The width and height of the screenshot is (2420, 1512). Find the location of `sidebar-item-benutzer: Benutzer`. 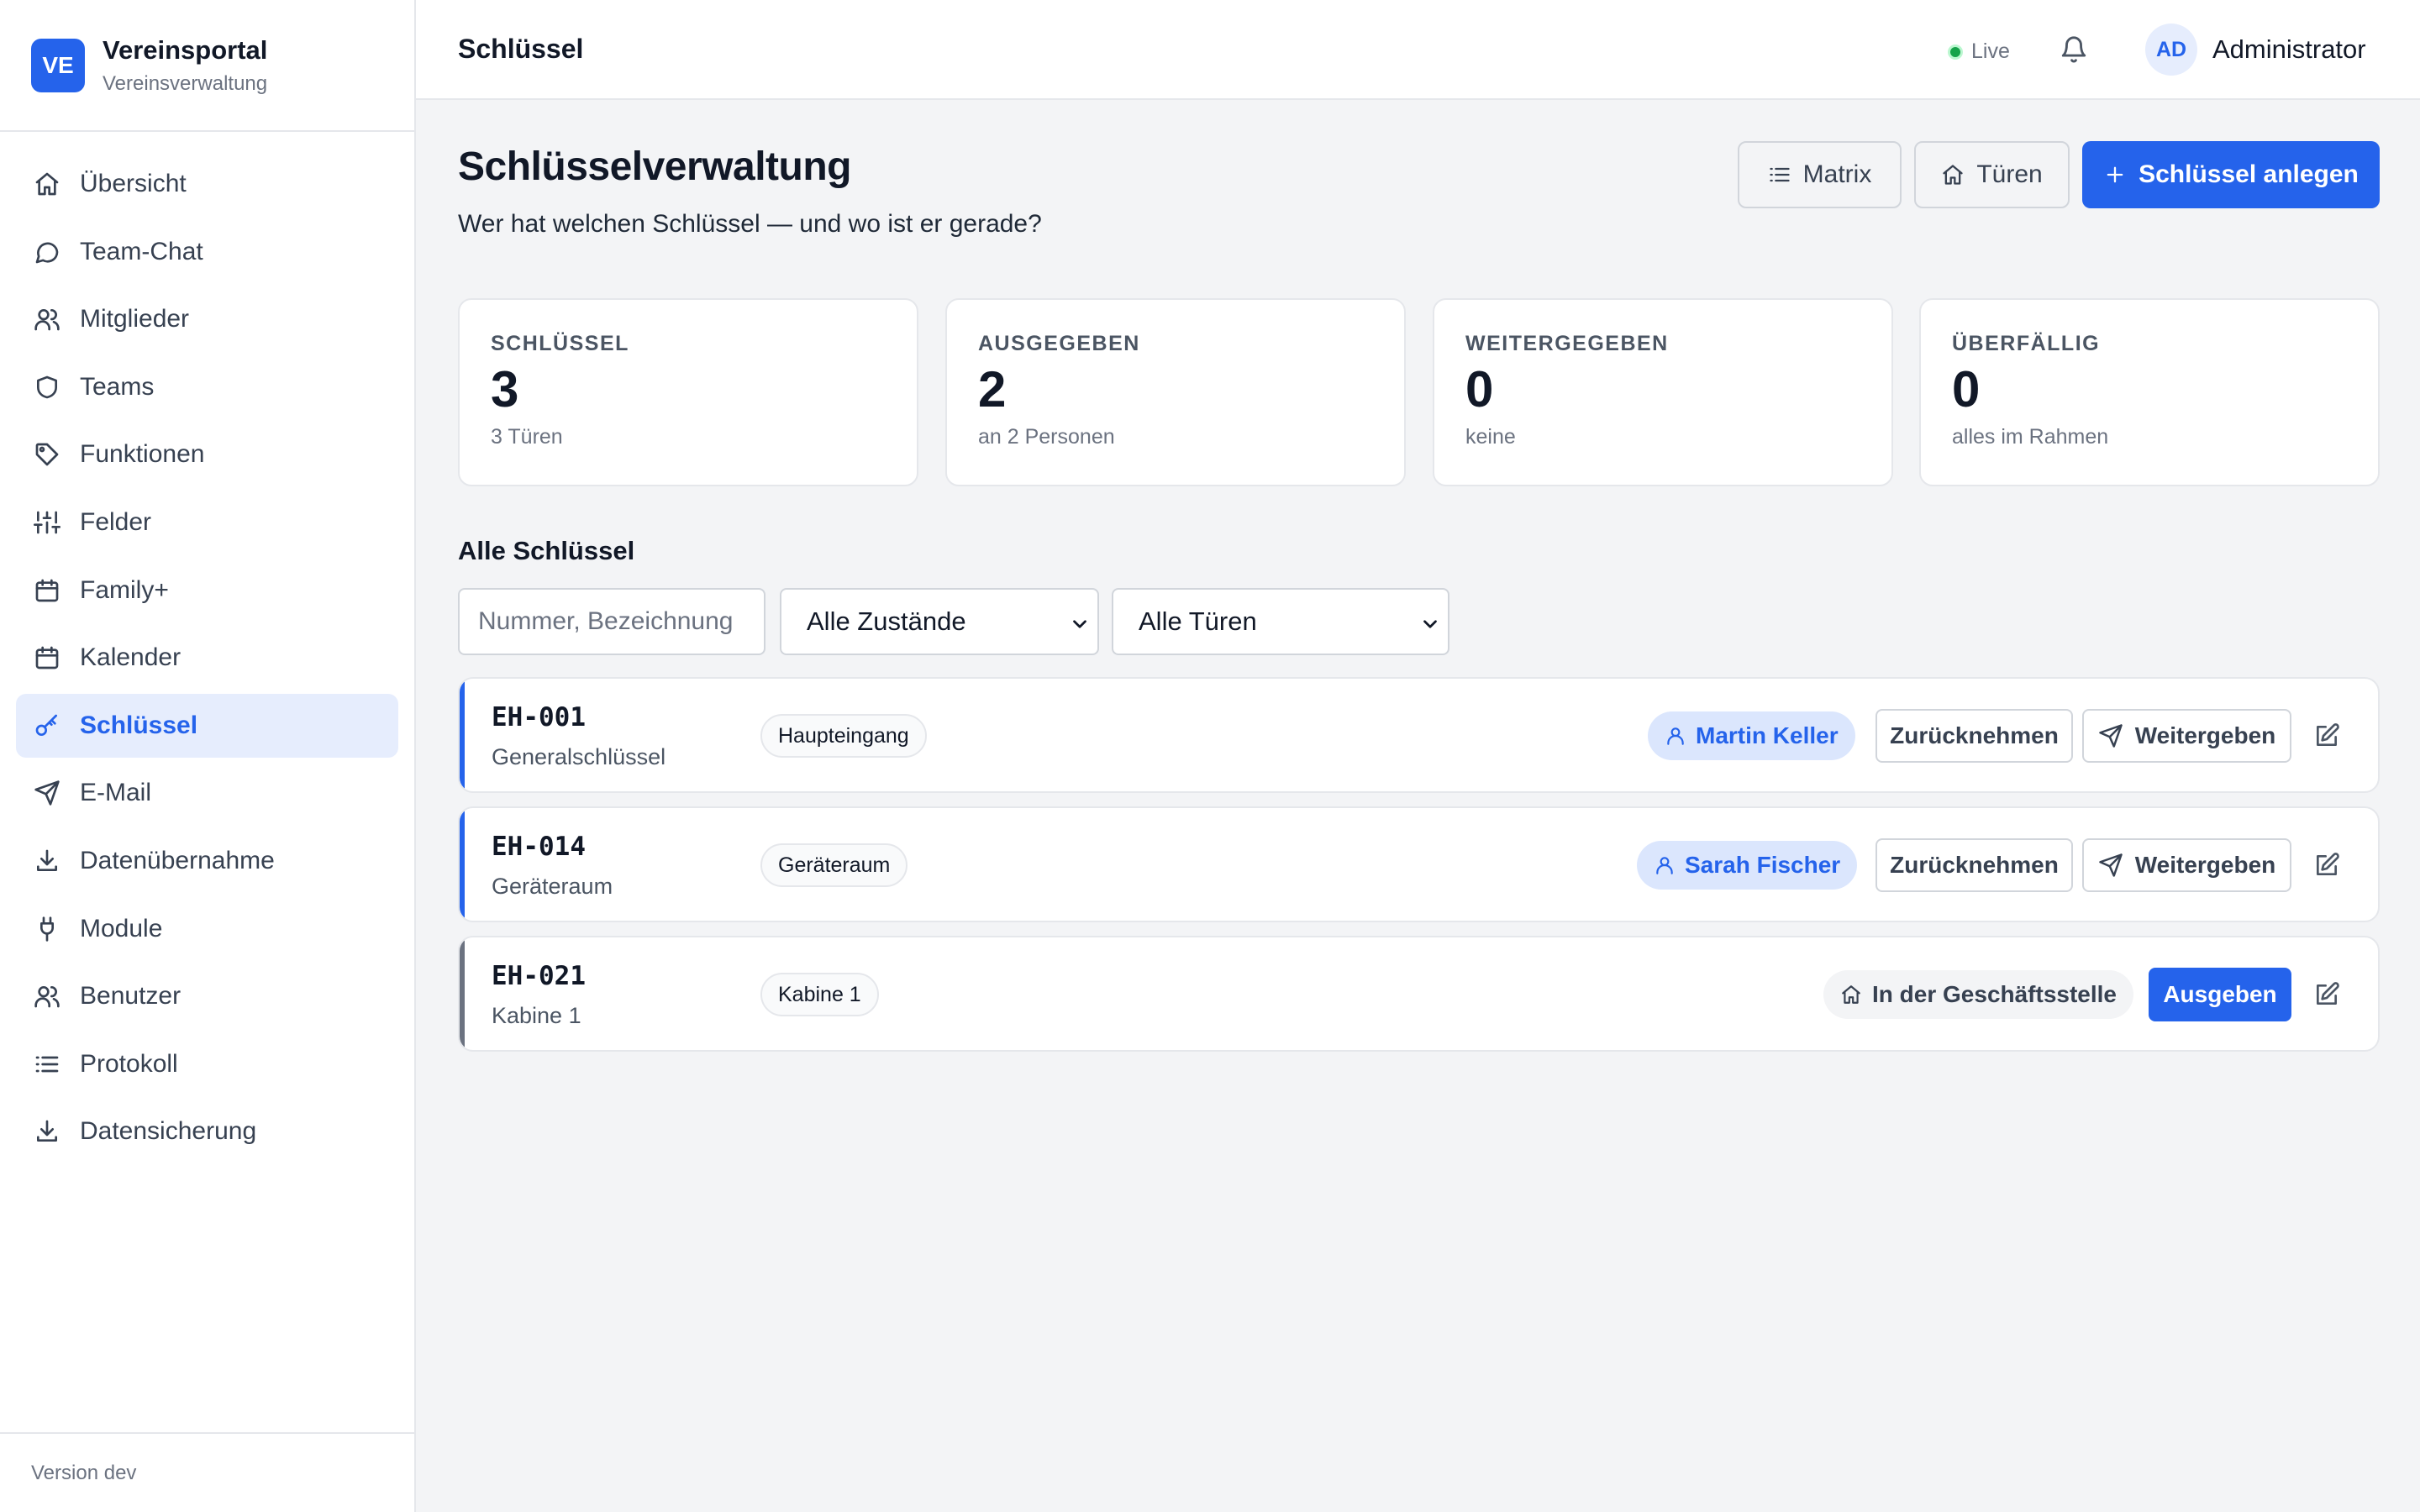

sidebar-item-benutzer: Benutzer is located at coordinates (207, 996).